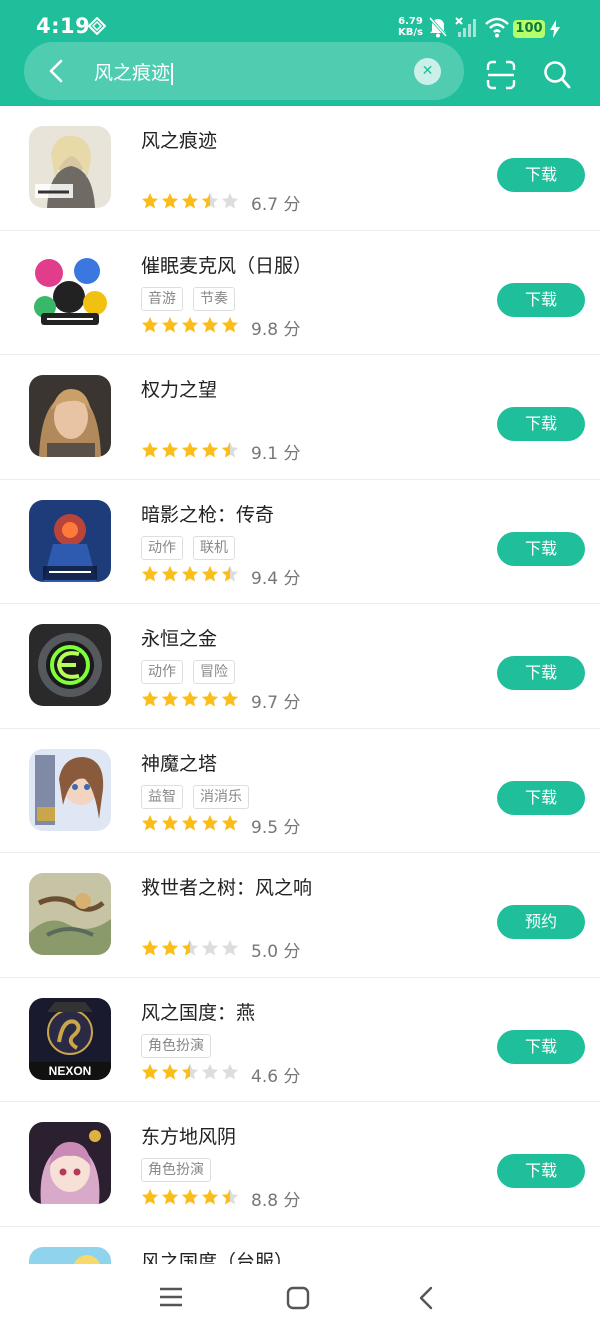 The height and width of the screenshot is (1333, 600). Describe the element at coordinates (70, 291) in the screenshot. I see `game-icon-hypnosis` at that location.